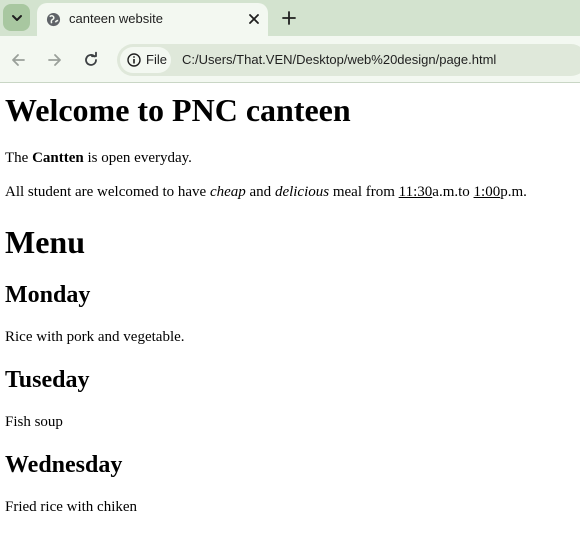 Image resolution: width=580 pixels, height=546 pixels. I want to click on new-tab-plus-icon, so click(289, 18).